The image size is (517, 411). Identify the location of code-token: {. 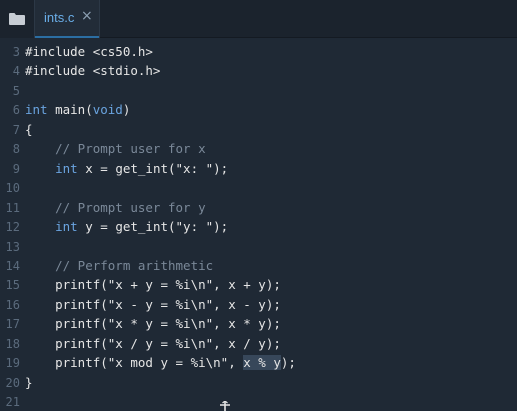
(29, 129).